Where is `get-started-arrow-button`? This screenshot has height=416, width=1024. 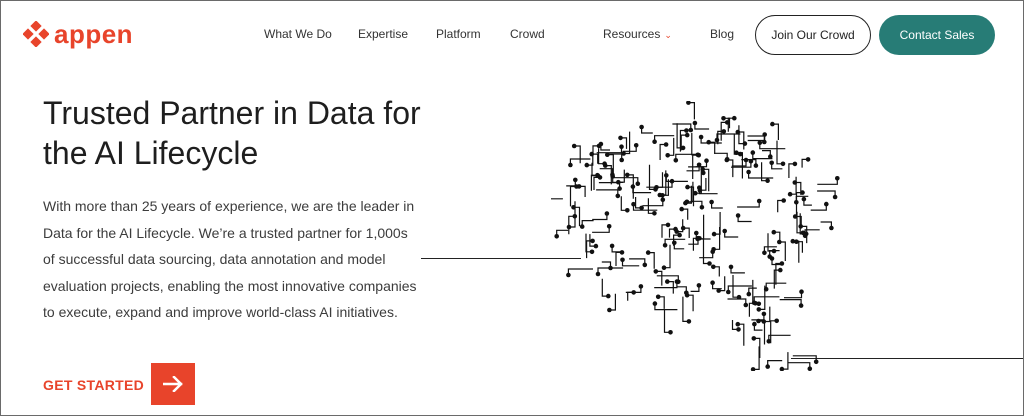
get-started-arrow-button is located at coordinates (173, 384).